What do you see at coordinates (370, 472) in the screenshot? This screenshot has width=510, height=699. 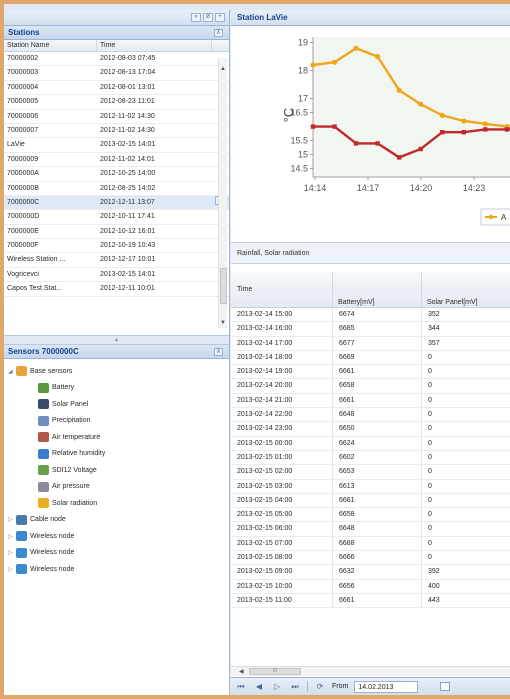 I see `table-row: 2013-02-15 02:00 6653 0` at bounding box center [370, 472].